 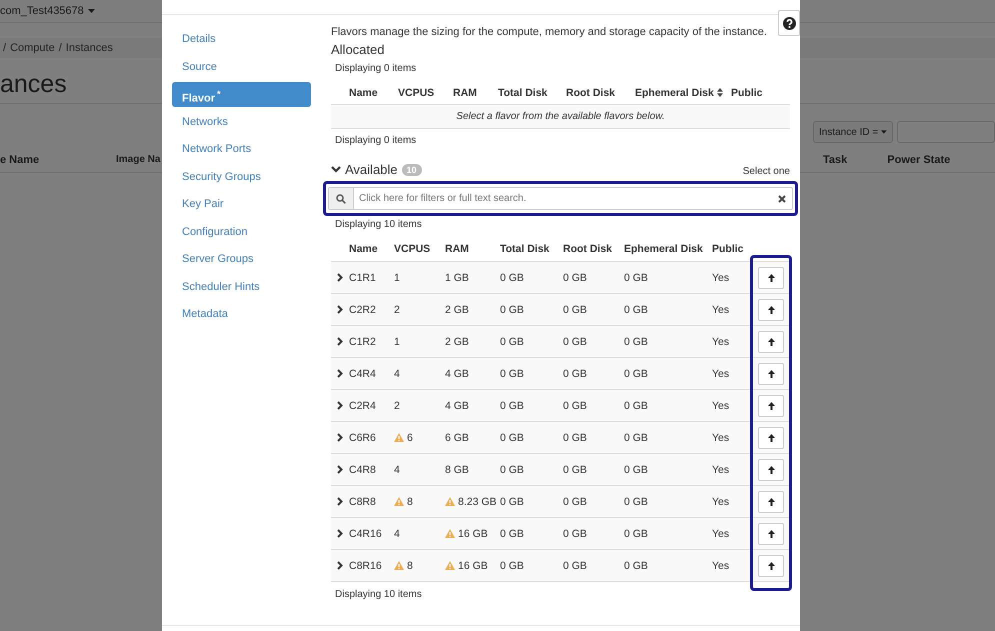 I want to click on table-cell-text: C2R4, so click(x=363, y=406).